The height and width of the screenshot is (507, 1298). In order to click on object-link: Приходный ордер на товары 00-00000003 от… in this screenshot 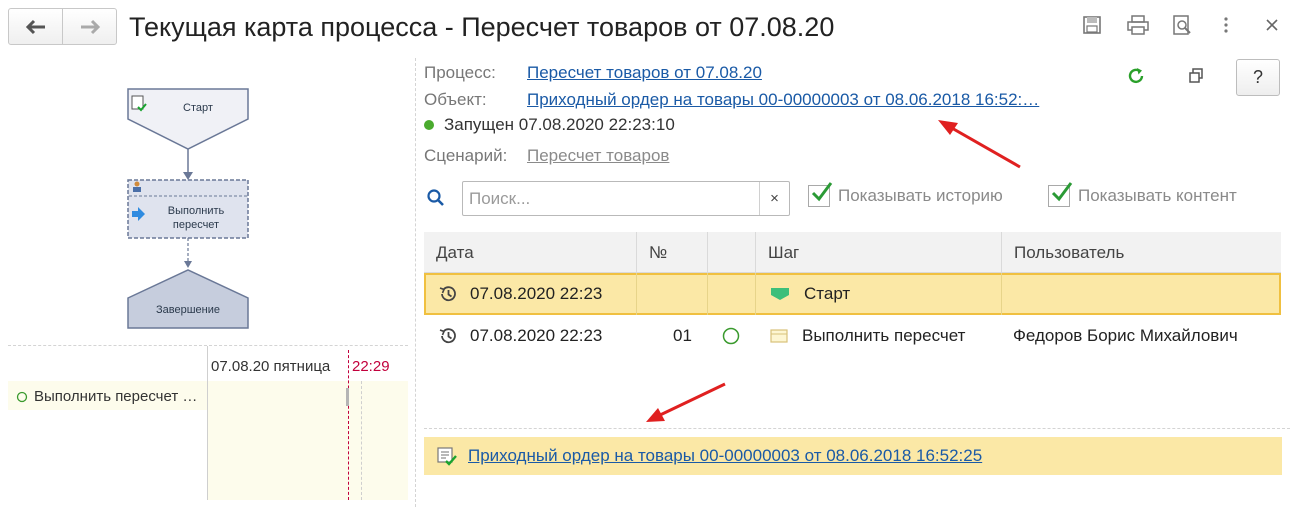, I will do `click(783, 100)`.